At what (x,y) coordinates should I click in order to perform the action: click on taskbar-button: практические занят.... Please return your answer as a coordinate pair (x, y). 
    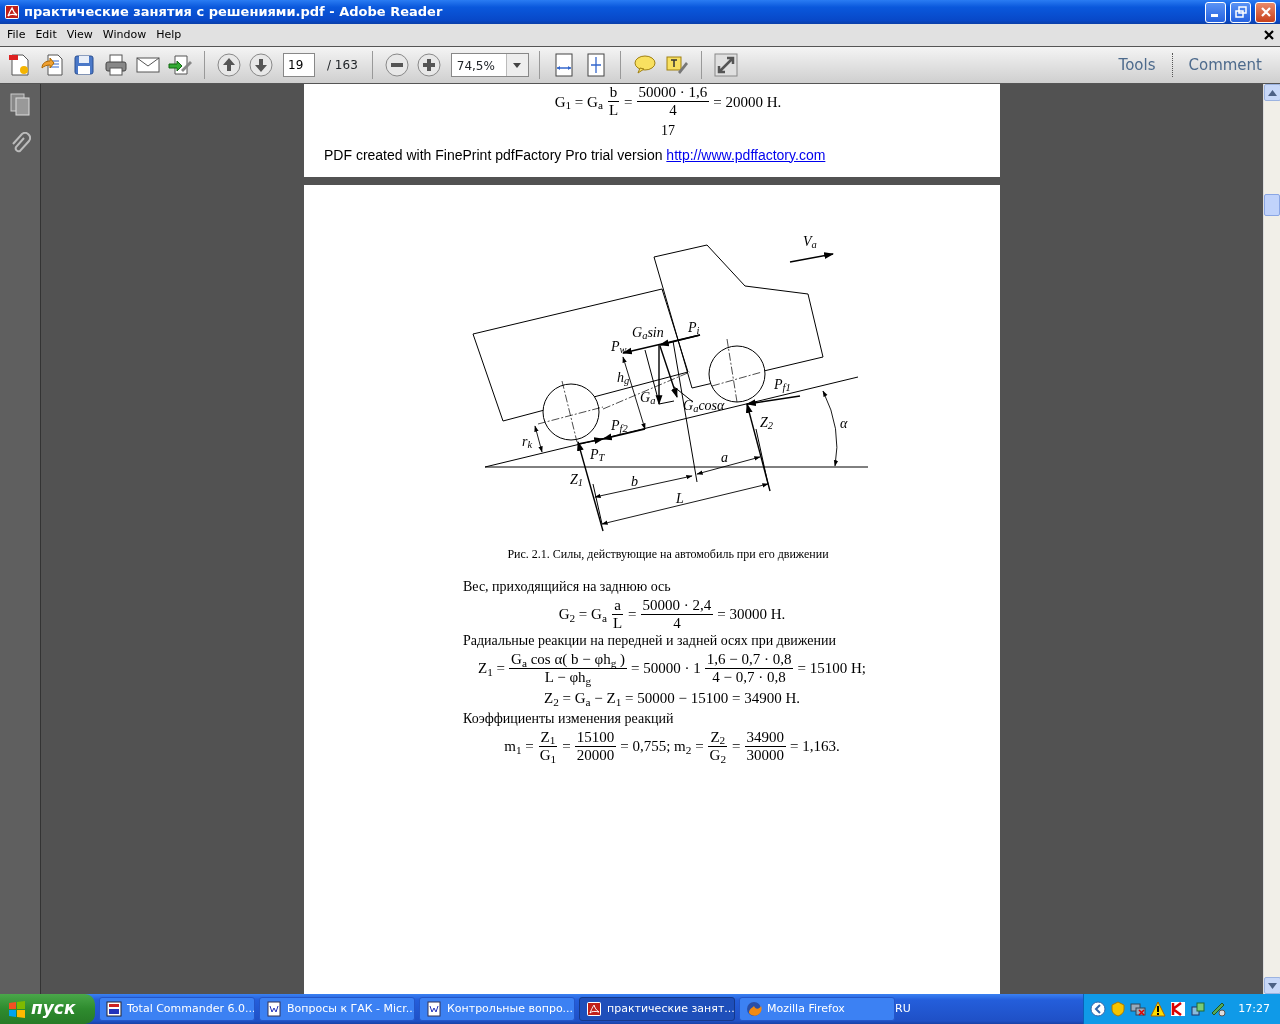
    Looking at the image, I should click on (657, 1009).